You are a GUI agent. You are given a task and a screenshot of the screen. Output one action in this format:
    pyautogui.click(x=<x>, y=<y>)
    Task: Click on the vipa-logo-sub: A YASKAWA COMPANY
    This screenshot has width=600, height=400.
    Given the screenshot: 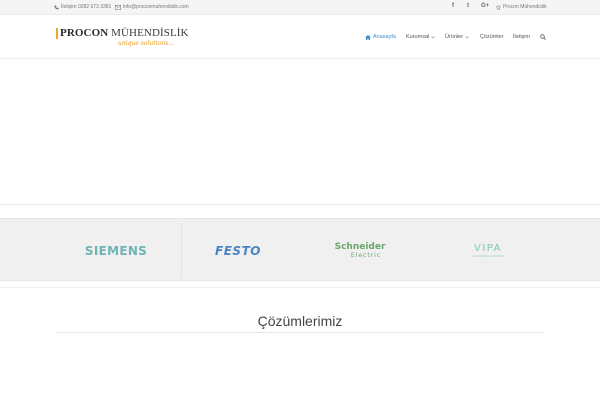 What is the action you would take?
    pyautogui.click(x=488, y=256)
    